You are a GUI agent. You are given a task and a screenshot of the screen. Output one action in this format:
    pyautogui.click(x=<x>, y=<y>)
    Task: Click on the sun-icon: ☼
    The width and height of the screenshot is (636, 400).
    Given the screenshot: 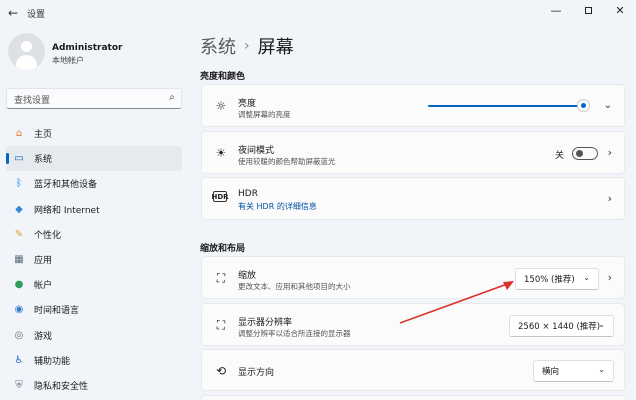 What is the action you would take?
    pyautogui.click(x=221, y=106)
    